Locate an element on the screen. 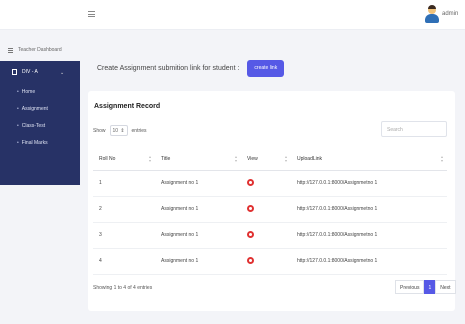 The width and height of the screenshot is (465, 324). pagination-next-button: Next is located at coordinates (445, 287).